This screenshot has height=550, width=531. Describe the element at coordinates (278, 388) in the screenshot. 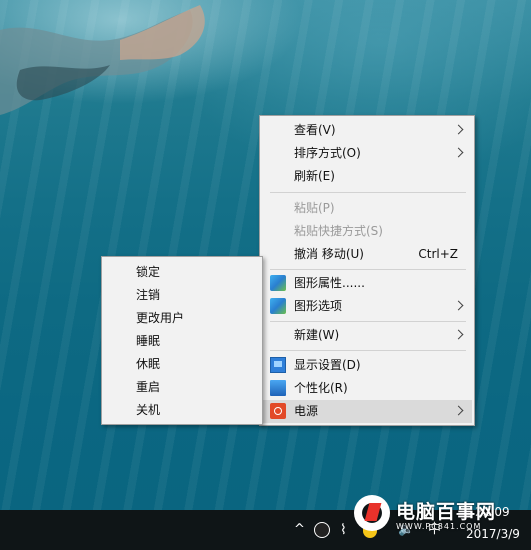

I see `personalize-icon` at that location.